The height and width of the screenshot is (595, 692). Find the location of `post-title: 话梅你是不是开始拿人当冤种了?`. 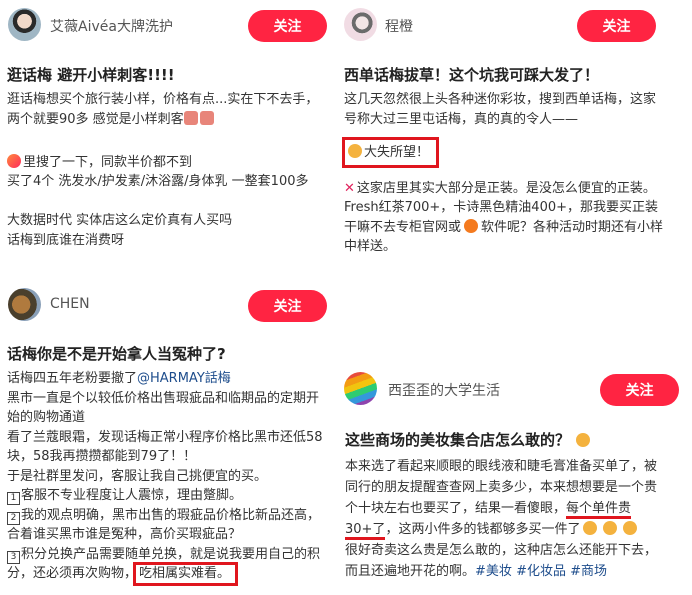

post-title: 话梅你是不是开始拿人当冤种了? is located at coordinates (116, 354).